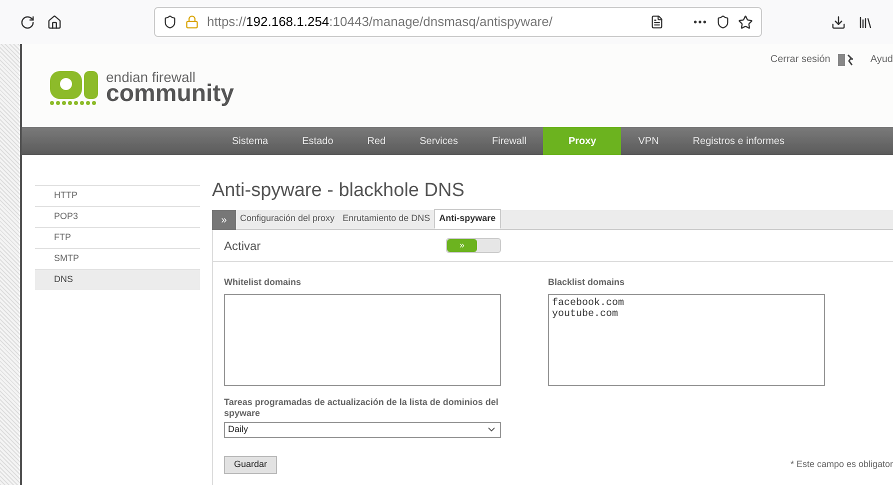 The width and height of the screenshot is (893, 485). Describe the element at coordinates (54, 22) in the screenshot. I see `home-icon` at that location.